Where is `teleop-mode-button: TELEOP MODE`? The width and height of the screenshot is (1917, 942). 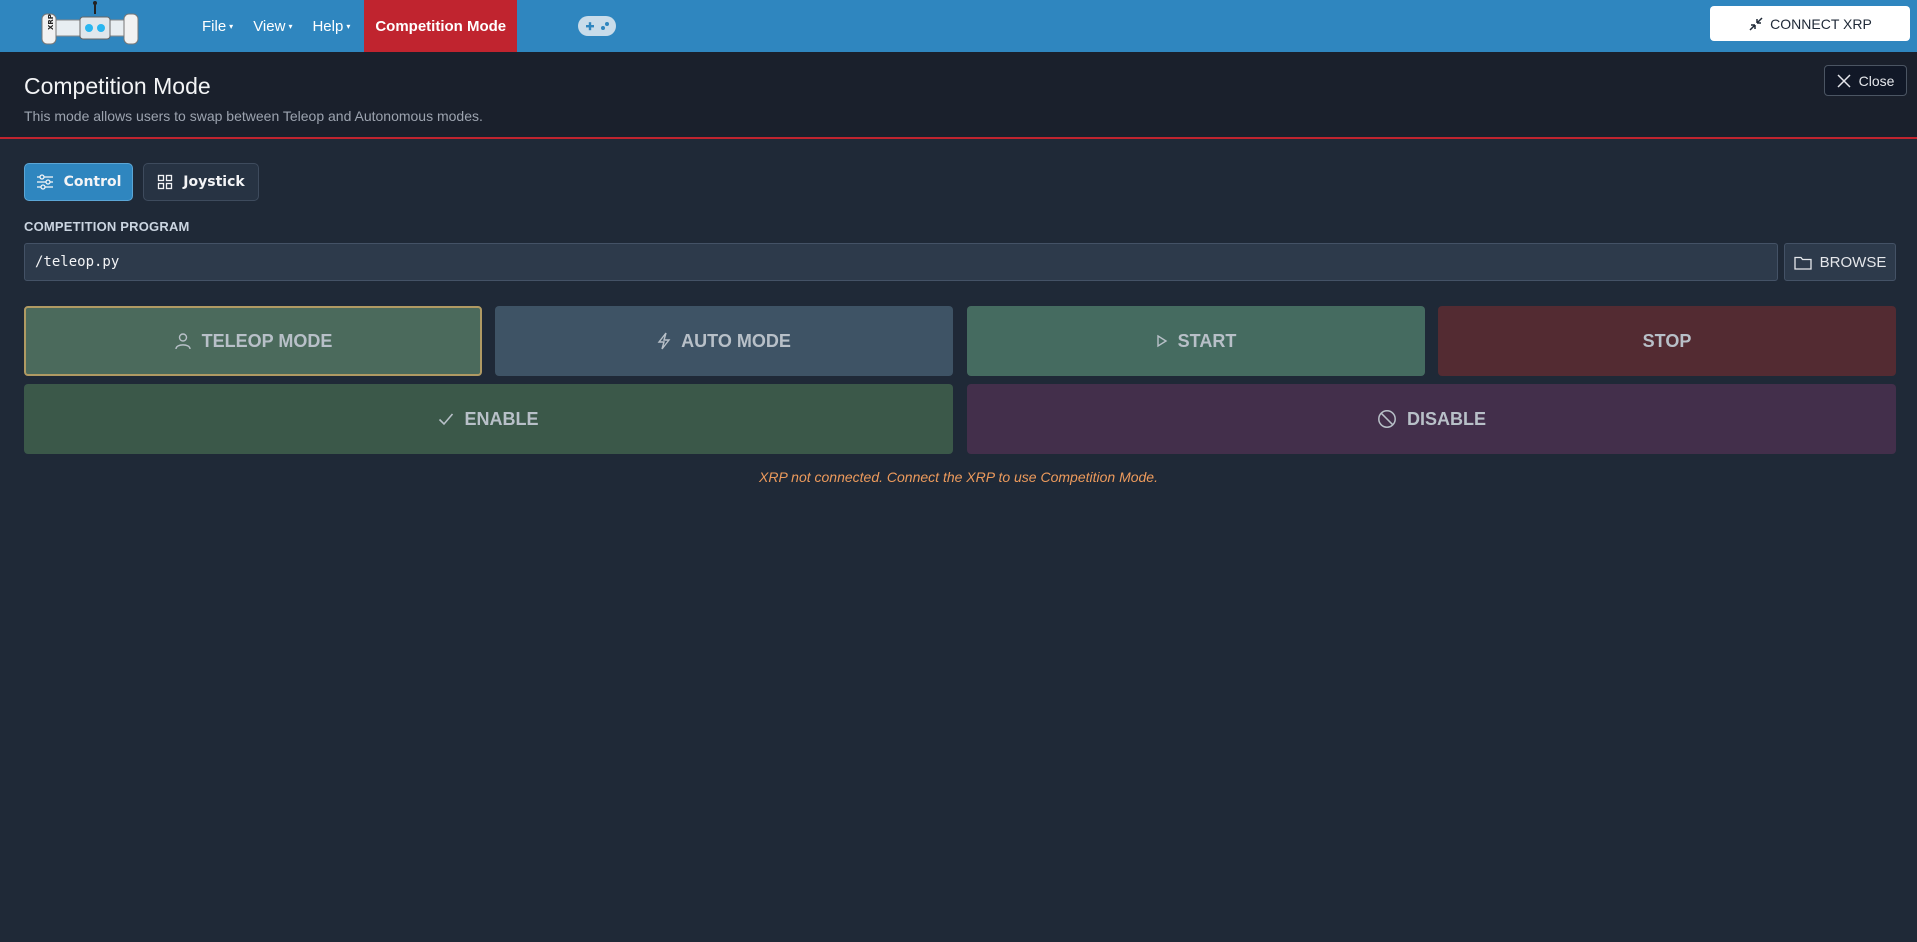
teleop-mode-button: TELEOP MODE is located at coordinates (253, 341).